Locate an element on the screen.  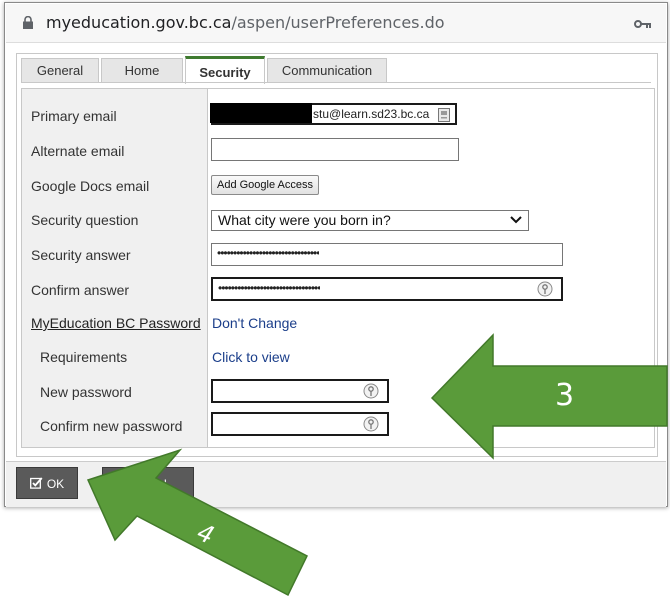
confirm-answer-value: •••••••••••••••••••••••••••••••• is located at coordinates (269, 288).